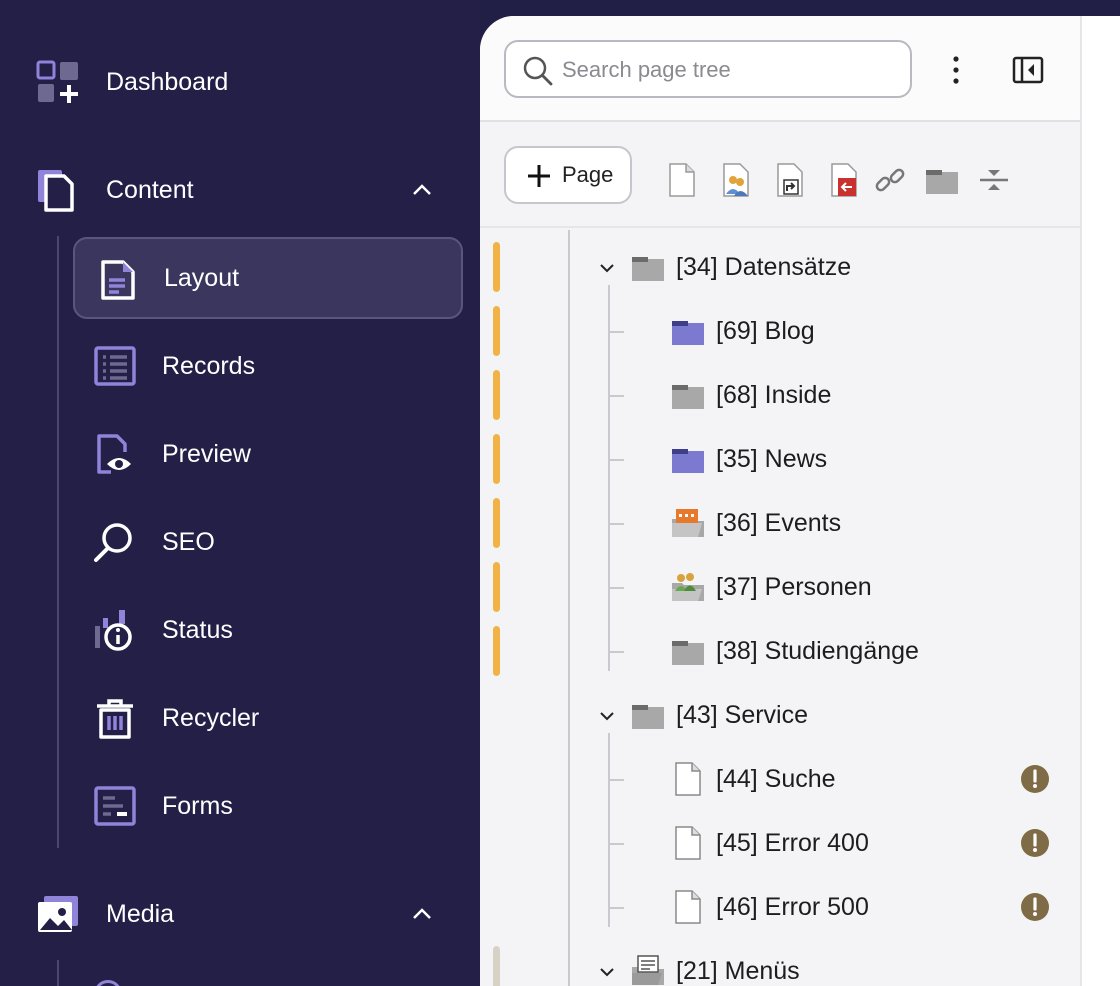 The image size is (1120, 986). What do you see at coordinates (774, 394) in the screenshot?
I see `tree-node-label: [68] Inside` at bounding box center [774, 394].